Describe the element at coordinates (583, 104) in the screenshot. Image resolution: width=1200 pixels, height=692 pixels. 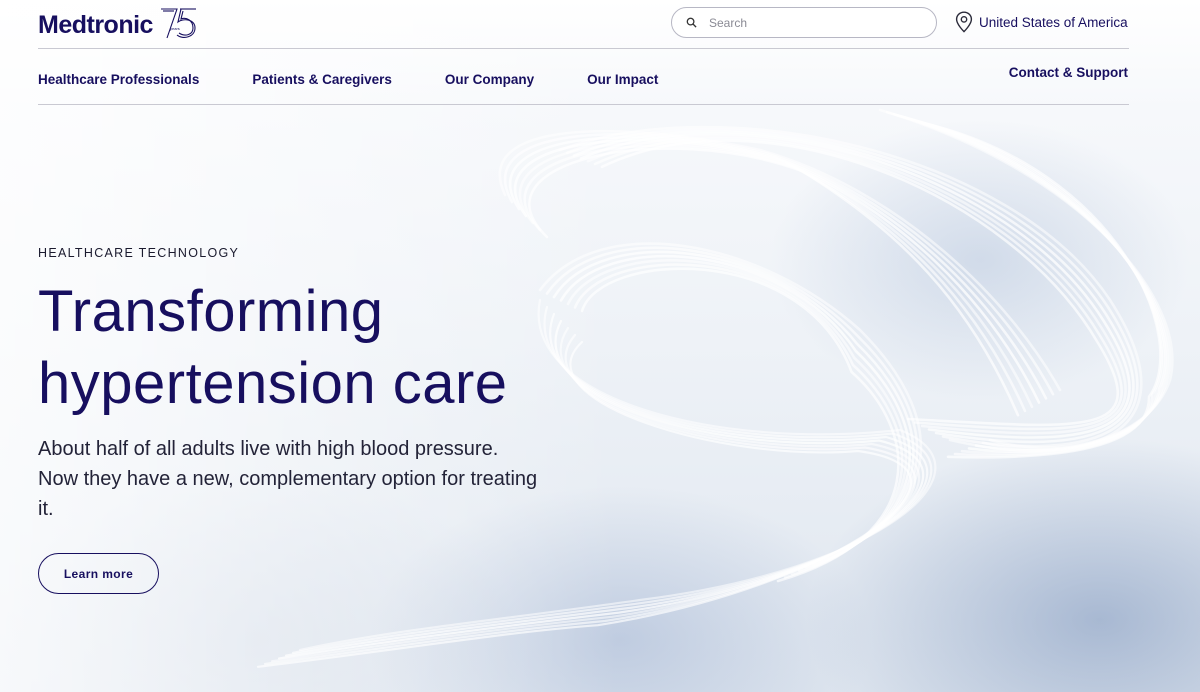
I see `nav-divider` at that location.